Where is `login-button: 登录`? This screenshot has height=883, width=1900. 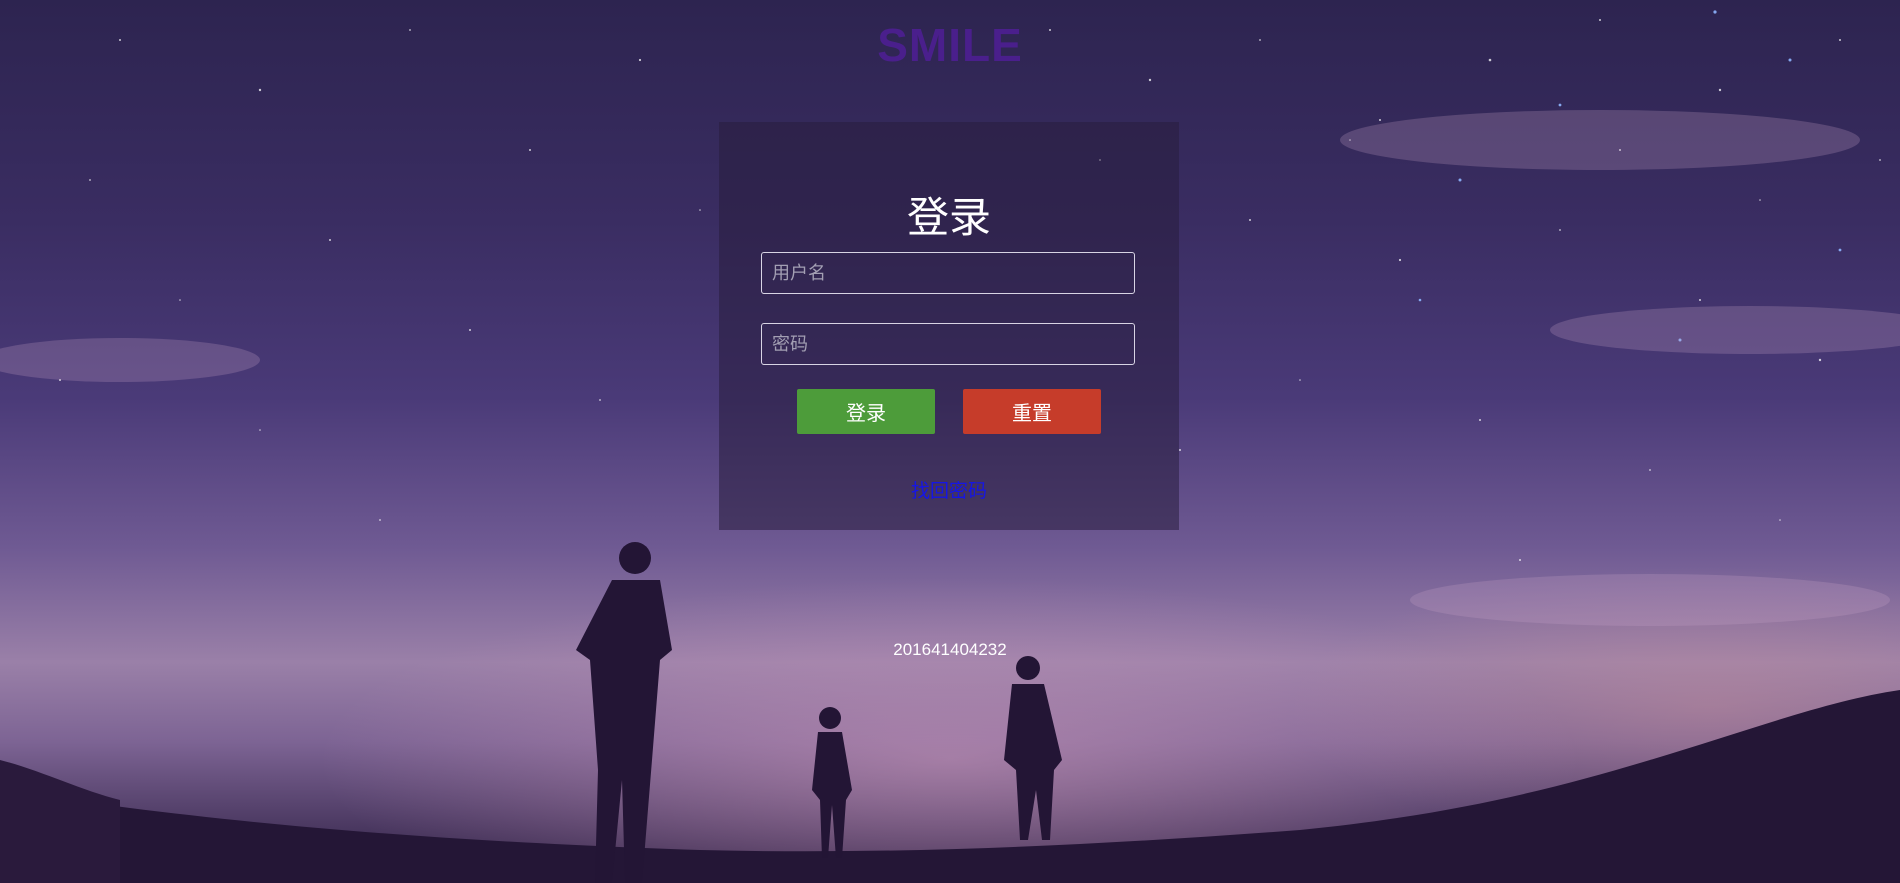
login-button: 登录 is located at coordinates (866, 411).